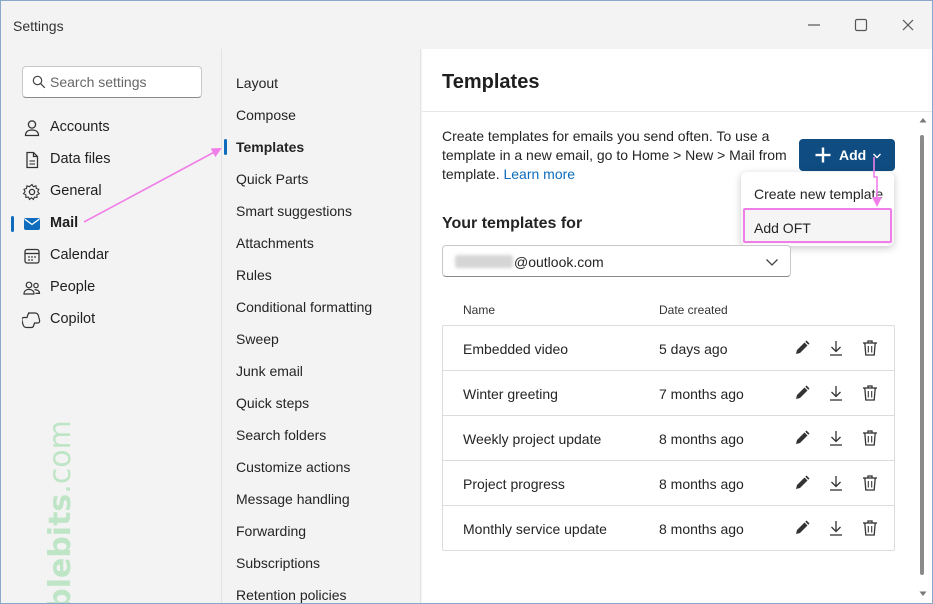 Image resolution: width=933 pixels, height=604 pixels. Describe the element at coordinates (111, 256) in the screenshot. I see `sidebar-item-calendar: Calendar` at that location.